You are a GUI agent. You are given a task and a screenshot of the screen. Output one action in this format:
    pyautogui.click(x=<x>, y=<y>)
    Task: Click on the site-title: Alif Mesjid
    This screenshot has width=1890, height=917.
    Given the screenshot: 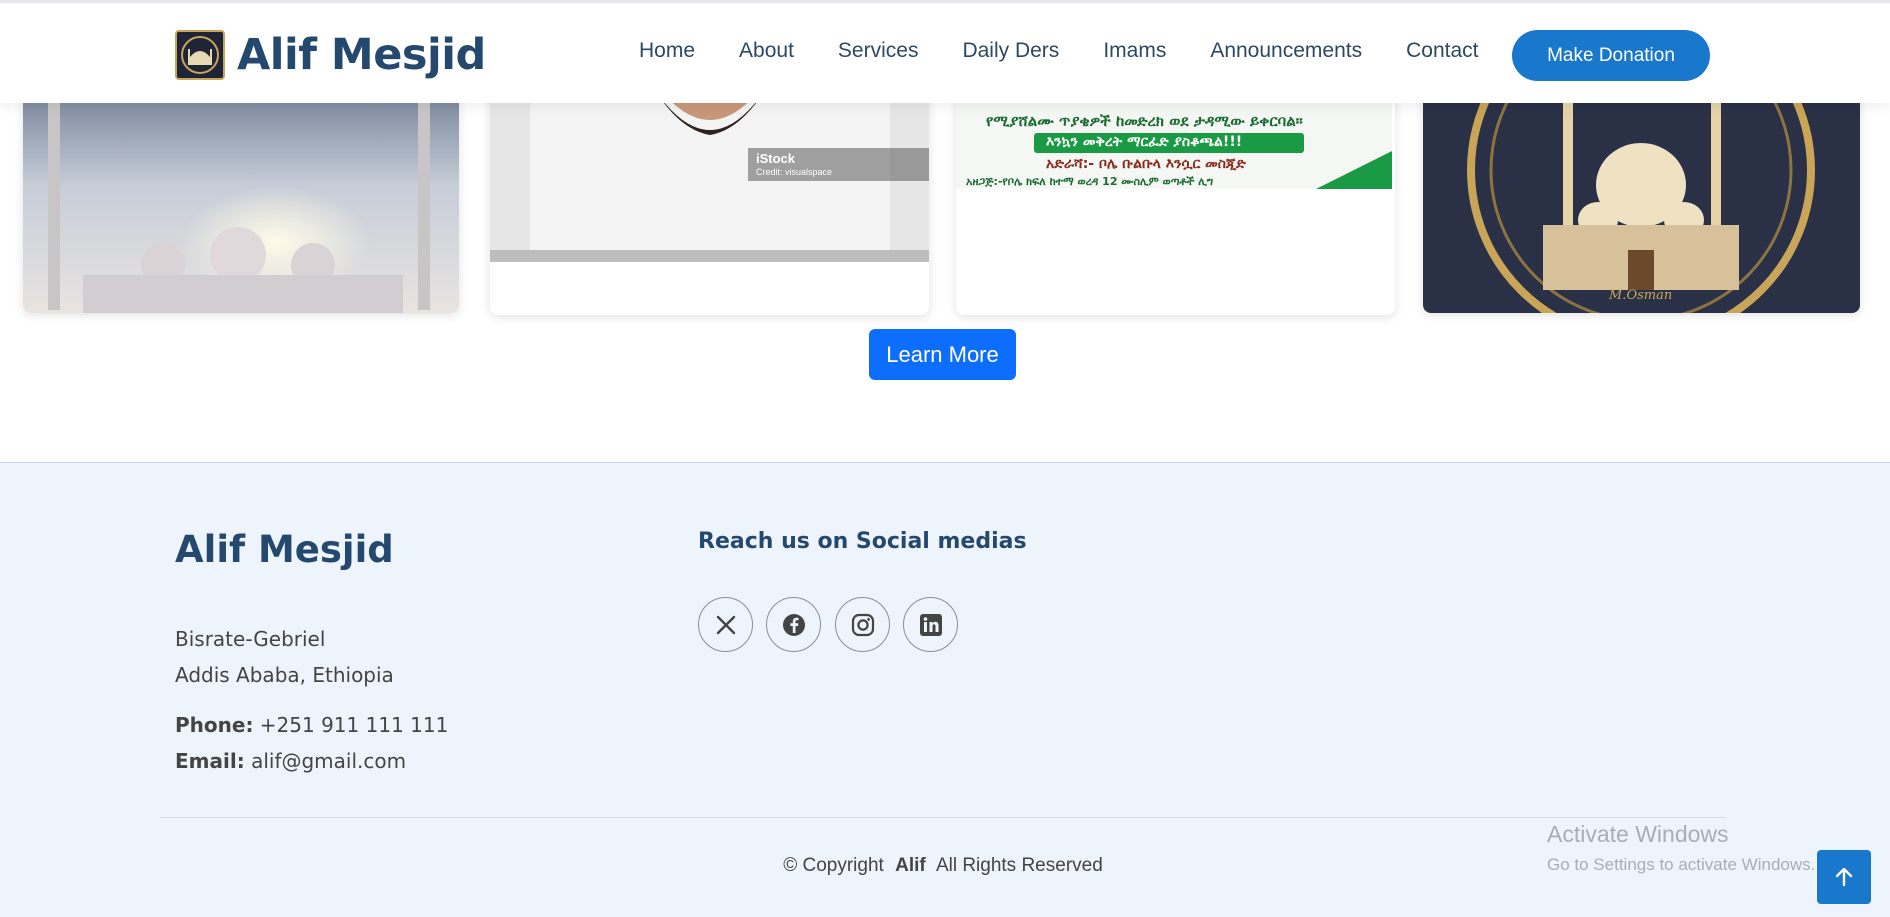 What is the action you would take?
    pyautogui.click(x=361, y=55)
    